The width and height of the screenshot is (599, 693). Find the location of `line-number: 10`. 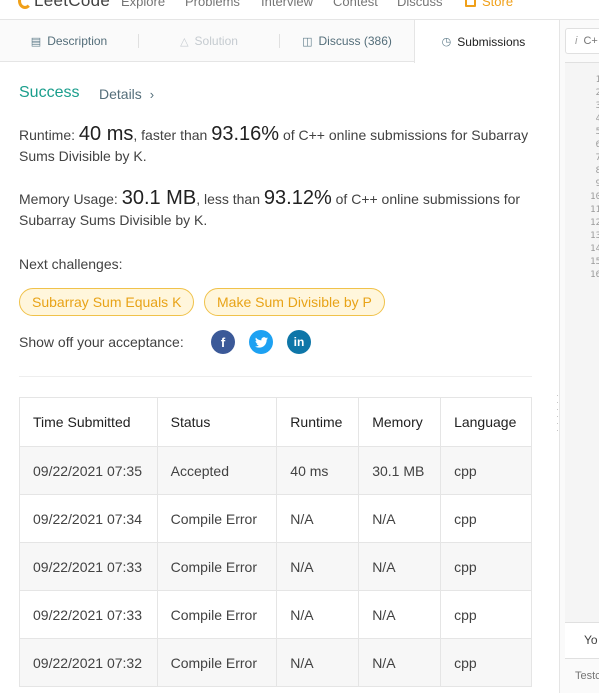

line-number: 10 is located at coordinates (594, 197).